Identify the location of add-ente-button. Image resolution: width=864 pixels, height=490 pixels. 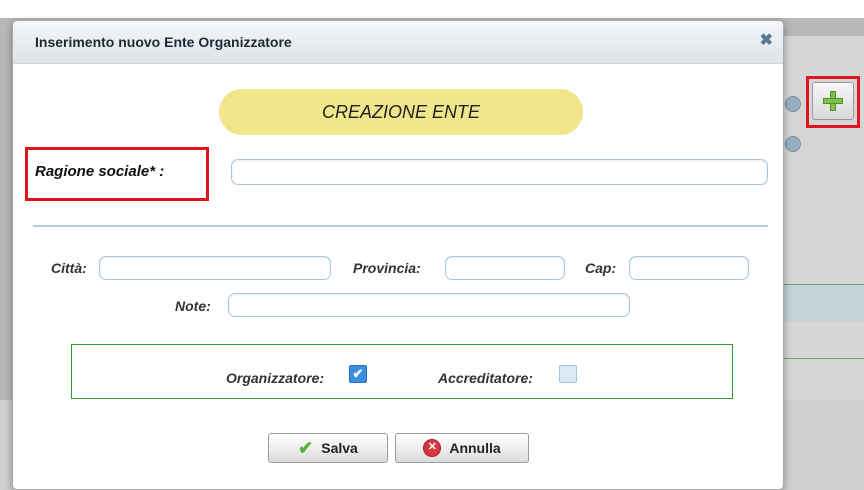
(833, 101).